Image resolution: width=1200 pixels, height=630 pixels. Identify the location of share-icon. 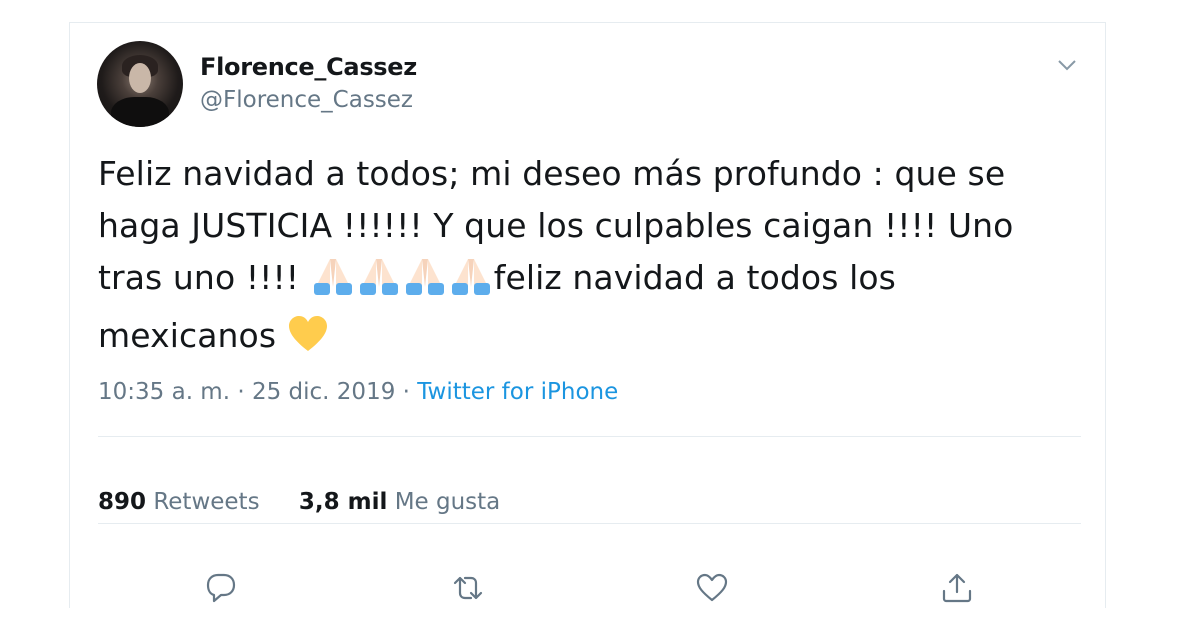
(957, 588).